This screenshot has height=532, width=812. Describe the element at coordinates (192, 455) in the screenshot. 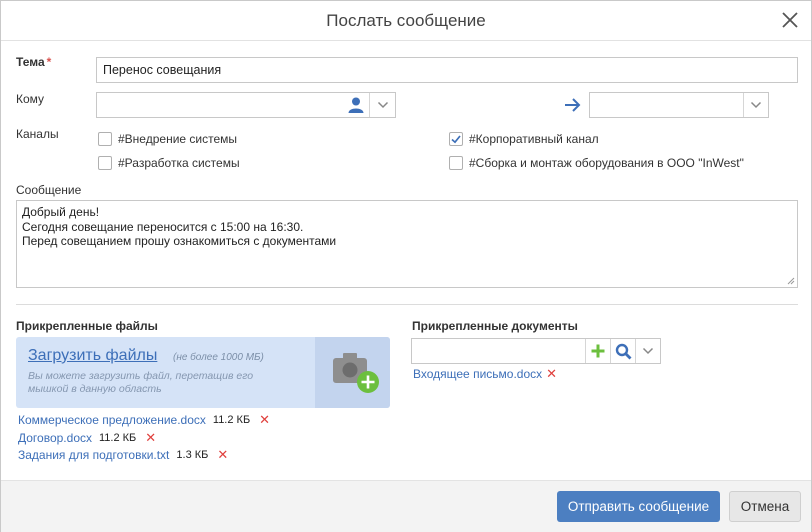

I see `file-size: 1.3 КБ` at that location.